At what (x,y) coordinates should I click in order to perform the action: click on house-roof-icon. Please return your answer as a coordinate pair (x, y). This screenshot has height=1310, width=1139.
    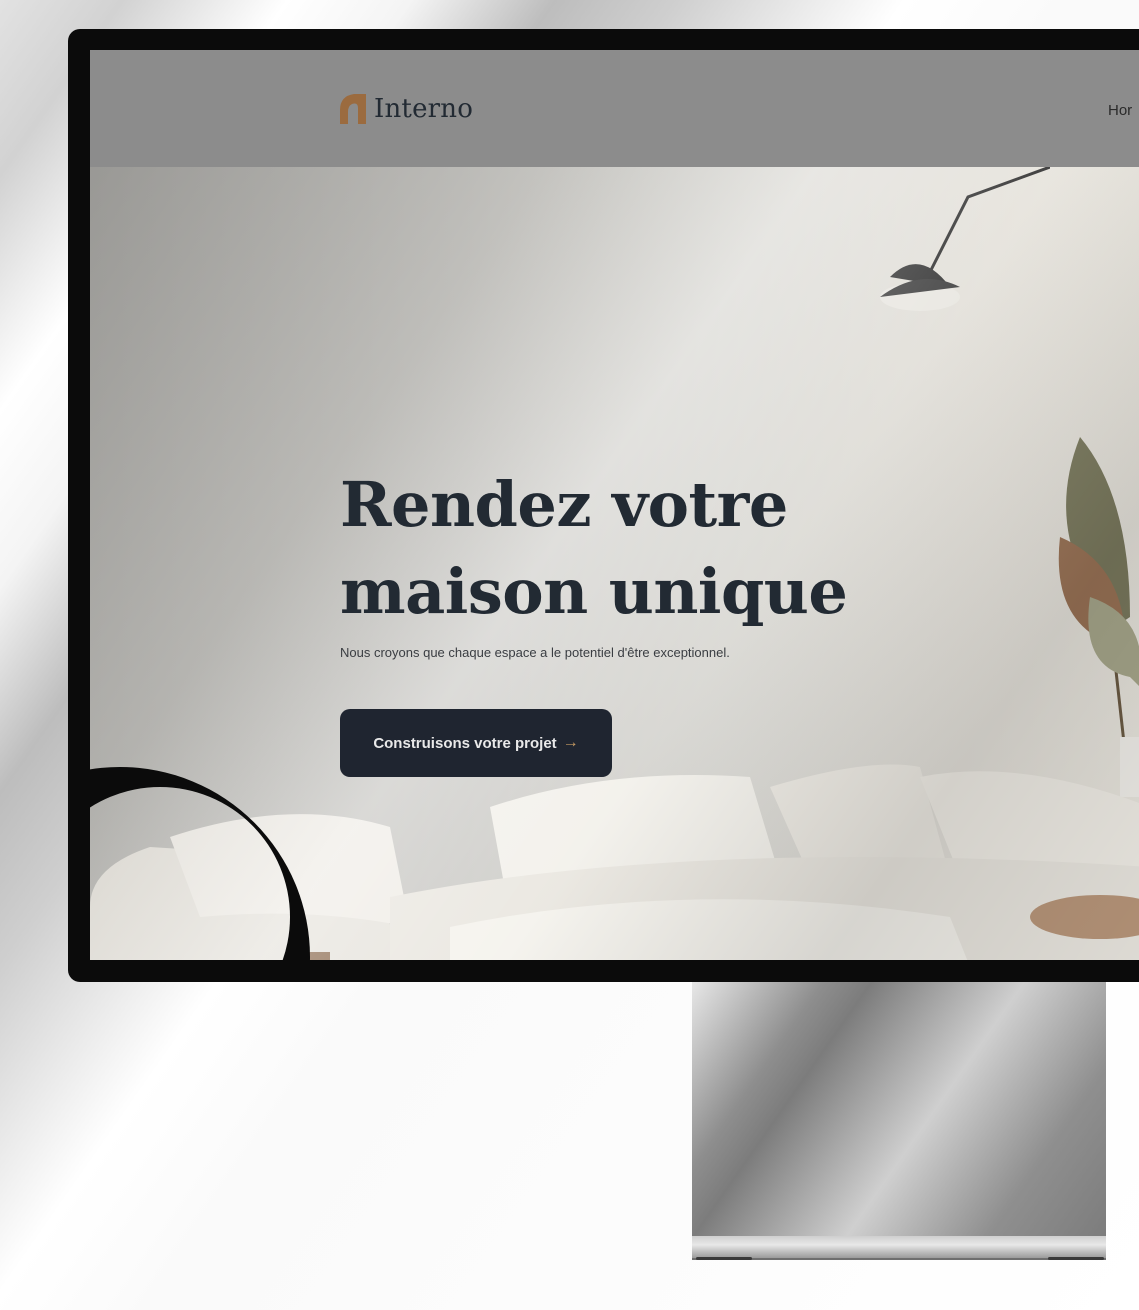
    Looking at the image, I should click on (353, 109).